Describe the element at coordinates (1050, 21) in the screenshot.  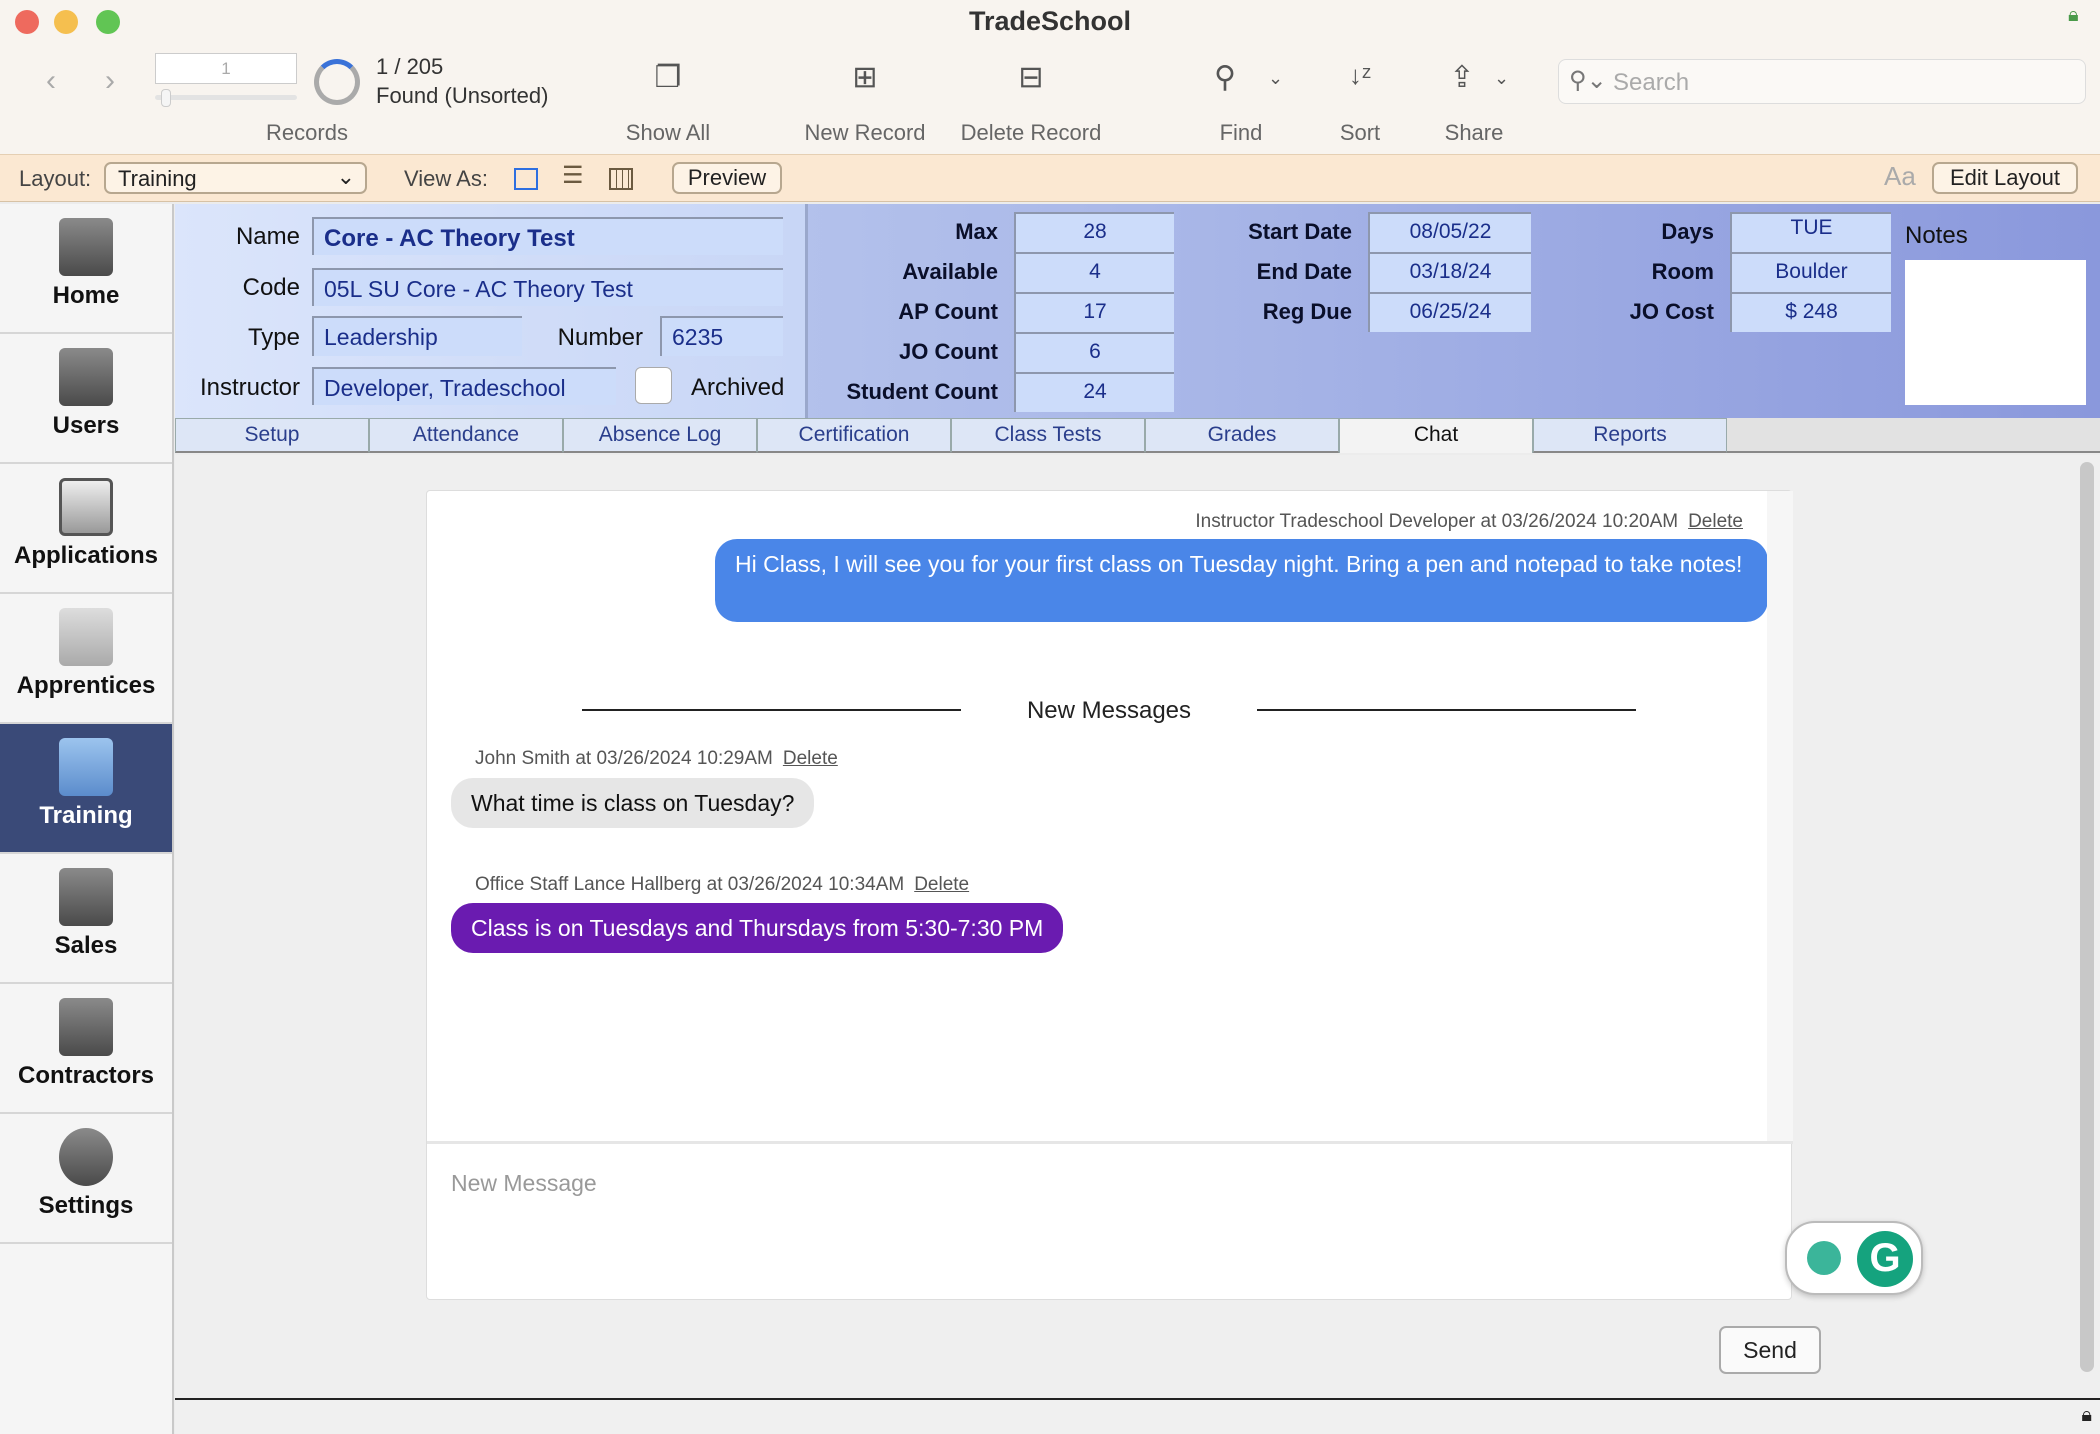
I see `window-title: TradeSchool` at that location.